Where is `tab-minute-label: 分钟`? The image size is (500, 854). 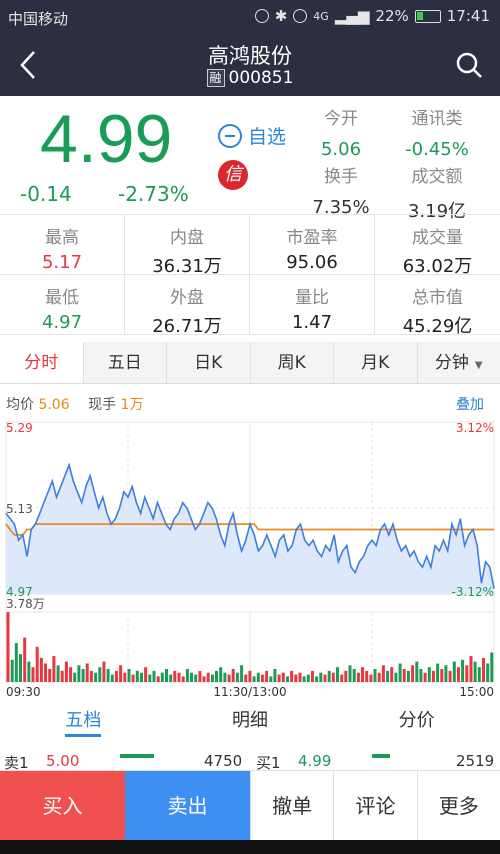 tab-minute-label: 分钟 is located at coordinates (451, 363).